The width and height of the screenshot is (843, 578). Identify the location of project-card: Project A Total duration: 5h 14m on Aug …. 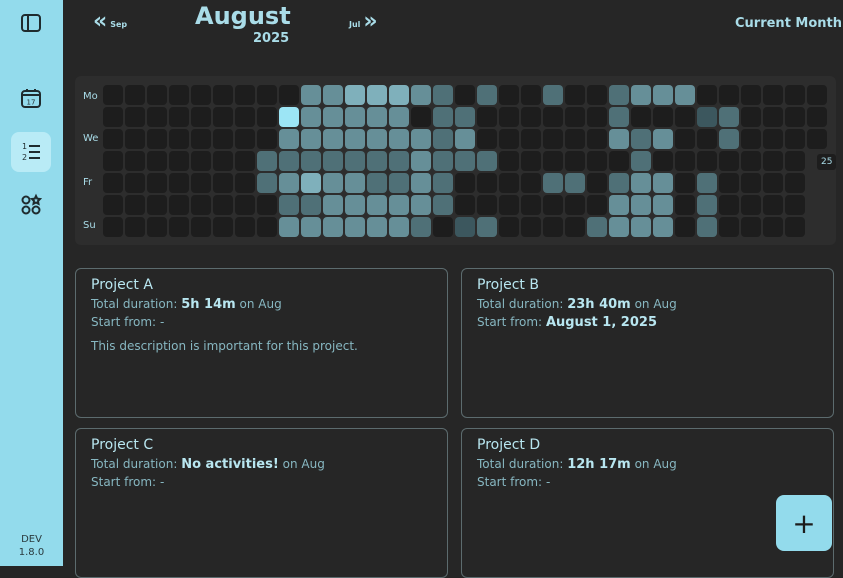
(261, 343).